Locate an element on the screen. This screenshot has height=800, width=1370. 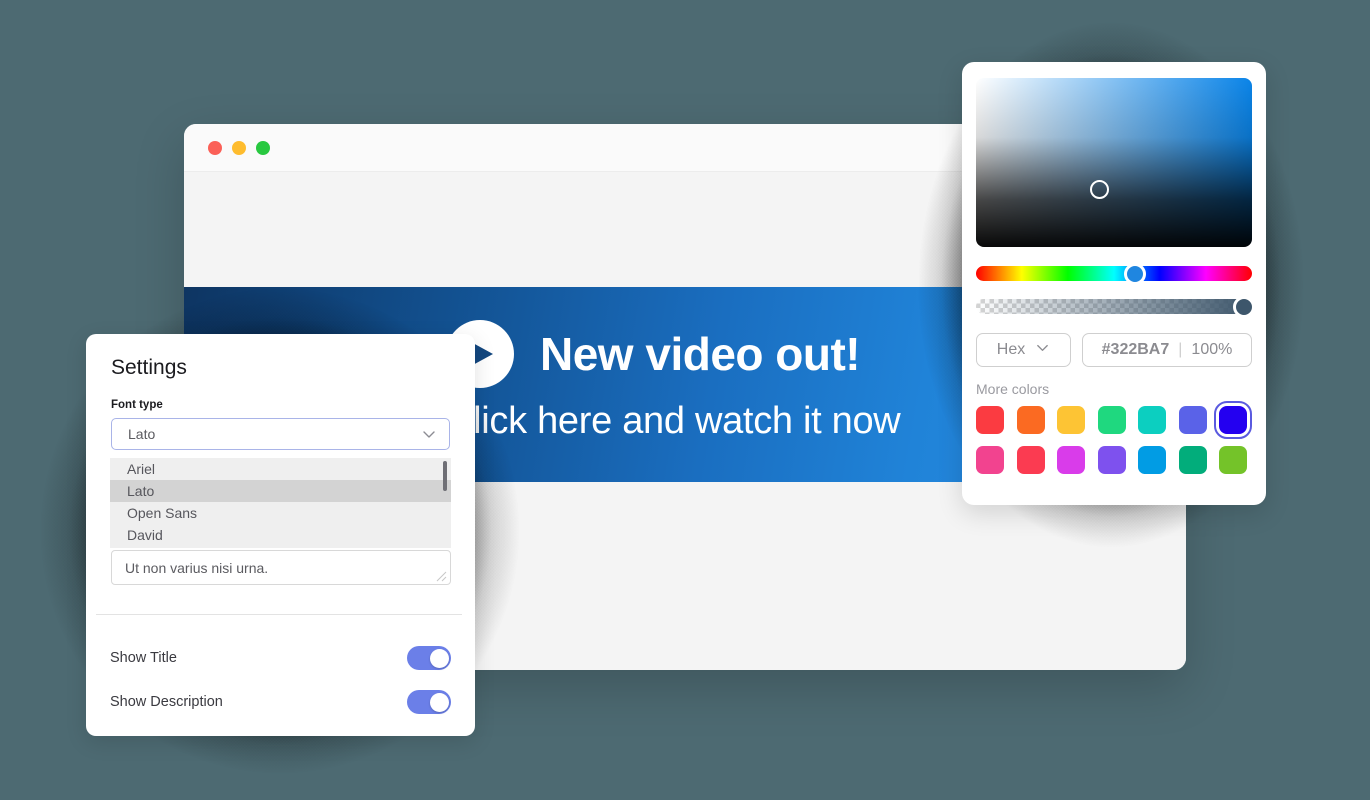
resize-grip-icon is located at coordinates (440, 575).